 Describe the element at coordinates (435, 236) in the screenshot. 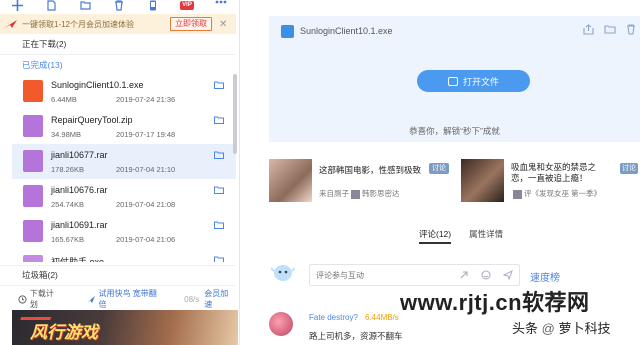

I see `tab-comments: 评论(12)` at that location.